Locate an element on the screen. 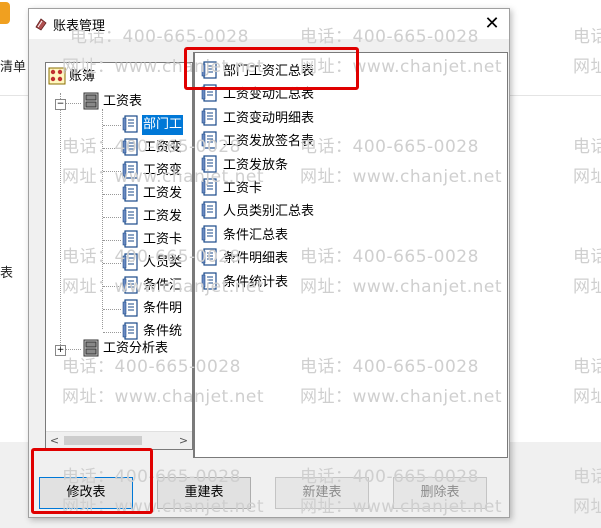  report-list-item: 条件明细表 is located at coordinates (245, 259).